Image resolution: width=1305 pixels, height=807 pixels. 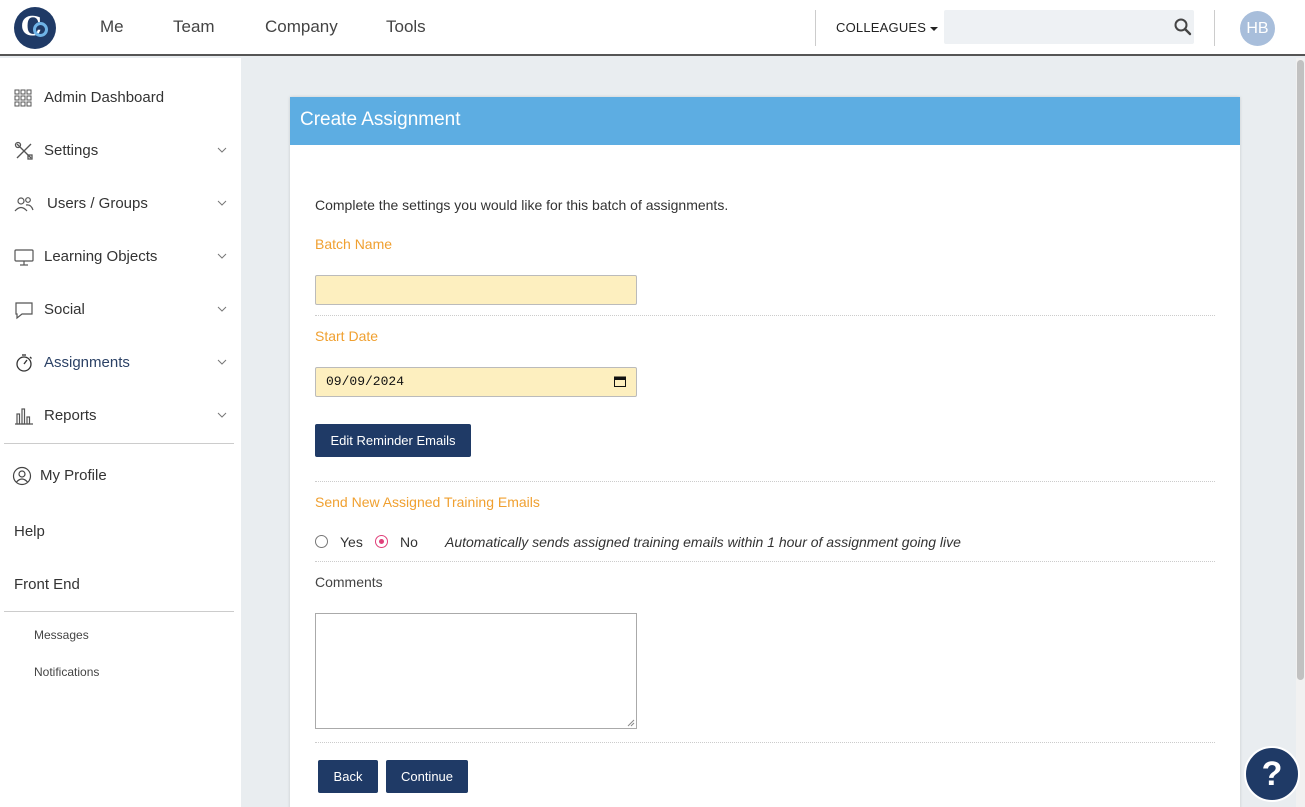 What do you see at coordinates (47, 584) in the screenshot?
I see `sidebar-item-front-end: Front End` at bounding box center [47, 584].